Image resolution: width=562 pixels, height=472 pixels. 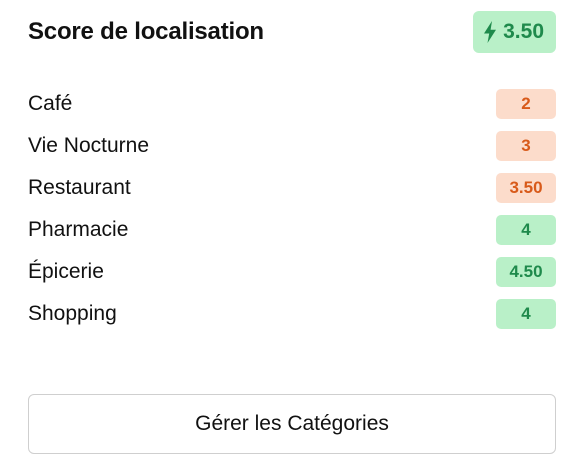 I want to click on overall-score-value: 3.50, so click(x=523, y=31).